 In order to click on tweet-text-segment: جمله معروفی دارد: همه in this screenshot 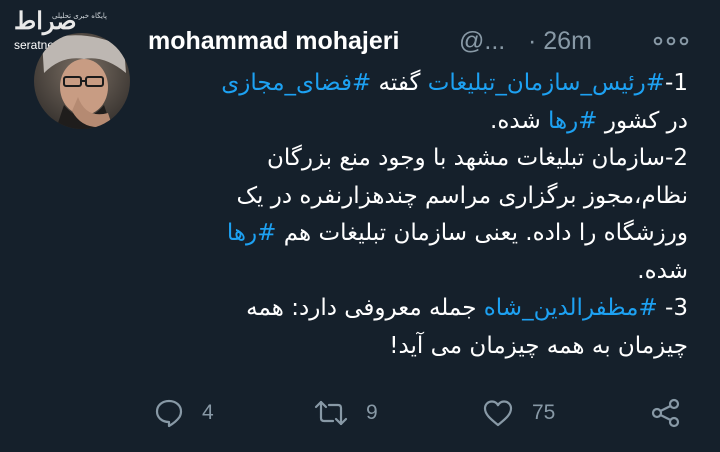, I will do `click(365, 308)`.